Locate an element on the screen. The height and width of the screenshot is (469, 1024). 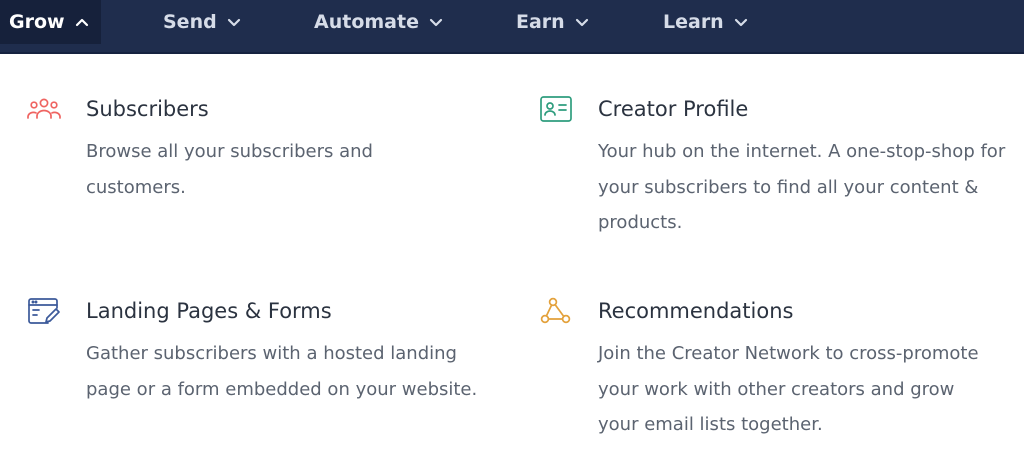
top-navigation: Grow Send Automate Earn Learn is located at coordinates (512, 27).